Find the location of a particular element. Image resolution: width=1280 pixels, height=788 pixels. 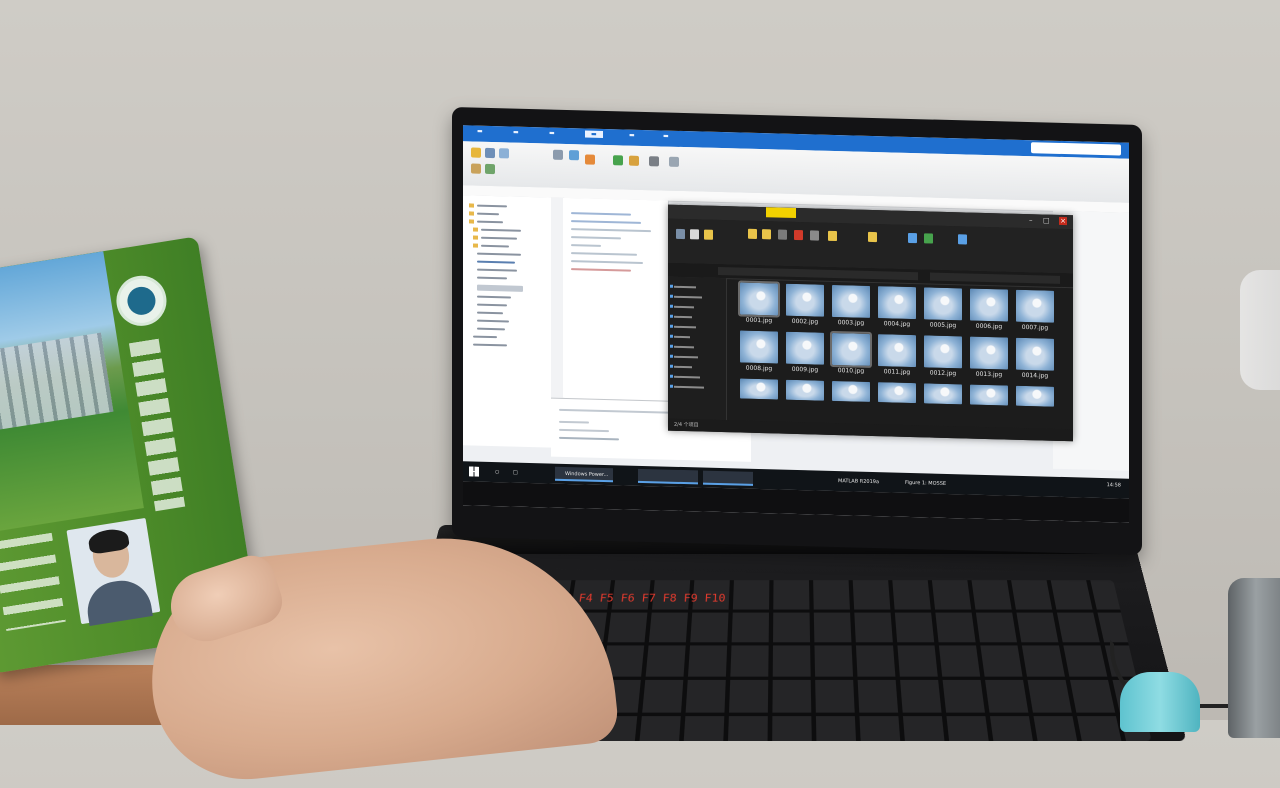

taskbar-item-matlab is located at coordinates (668, 476).